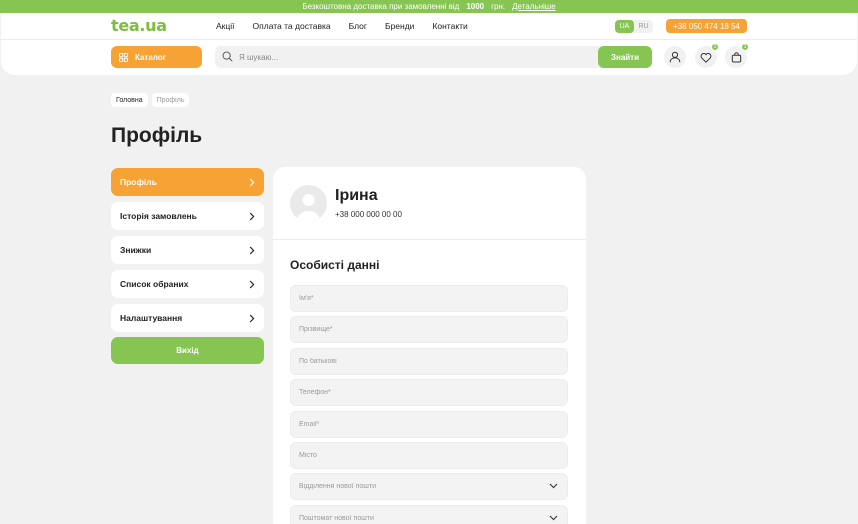 Image resolution: width=858 pixels, height=524 pixels. What do you see at coordinates (534, 6) in the screenshot?
I see `promo-details-link: Детальніше` at bounding box center [534, 6].